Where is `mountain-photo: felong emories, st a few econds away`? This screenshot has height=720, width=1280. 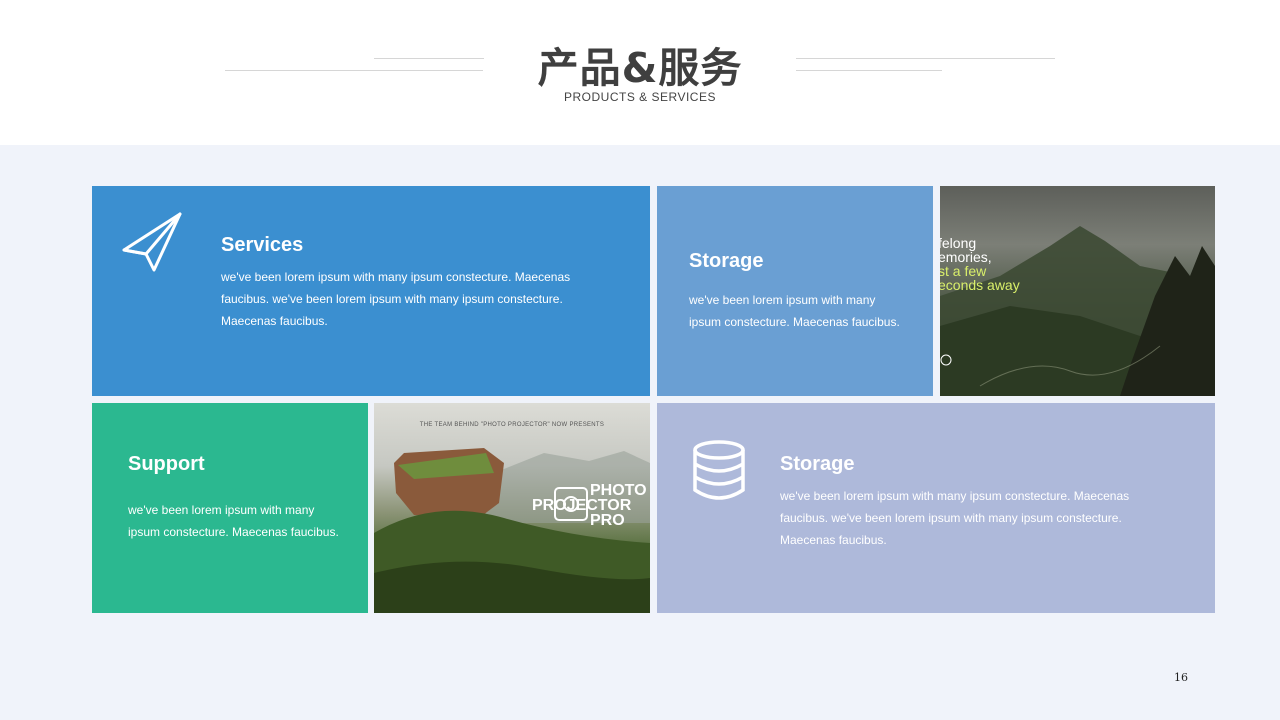
mountain-photo: felong emories, st a few econds away is located at coordinates (1077, 291).